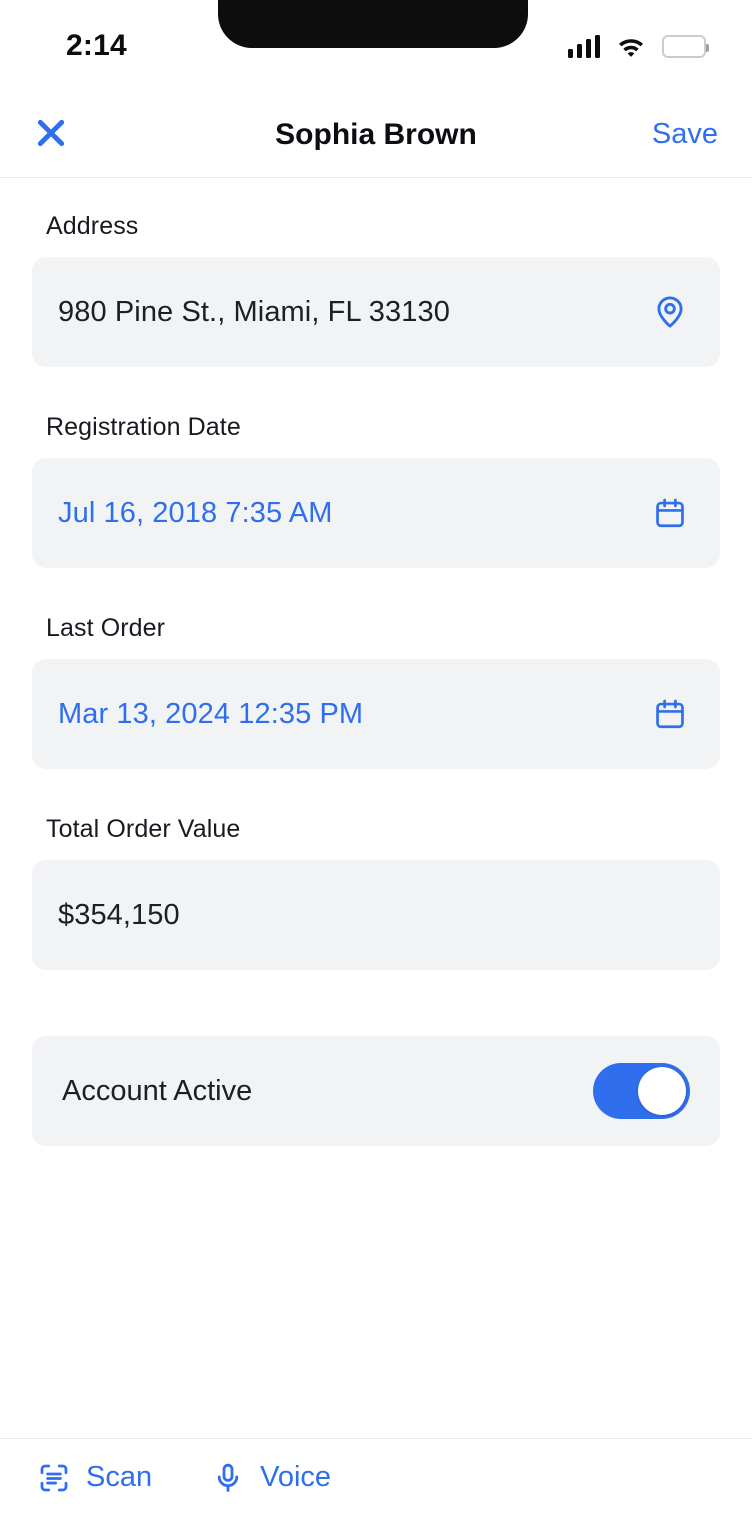 The image size is (752, 1516). What do you see at coordinates (195, 512) in the screenshot?
I see `field-value-registration-date: Jul 16, 2018 7:35 AM` at bounding box center [195, 512].